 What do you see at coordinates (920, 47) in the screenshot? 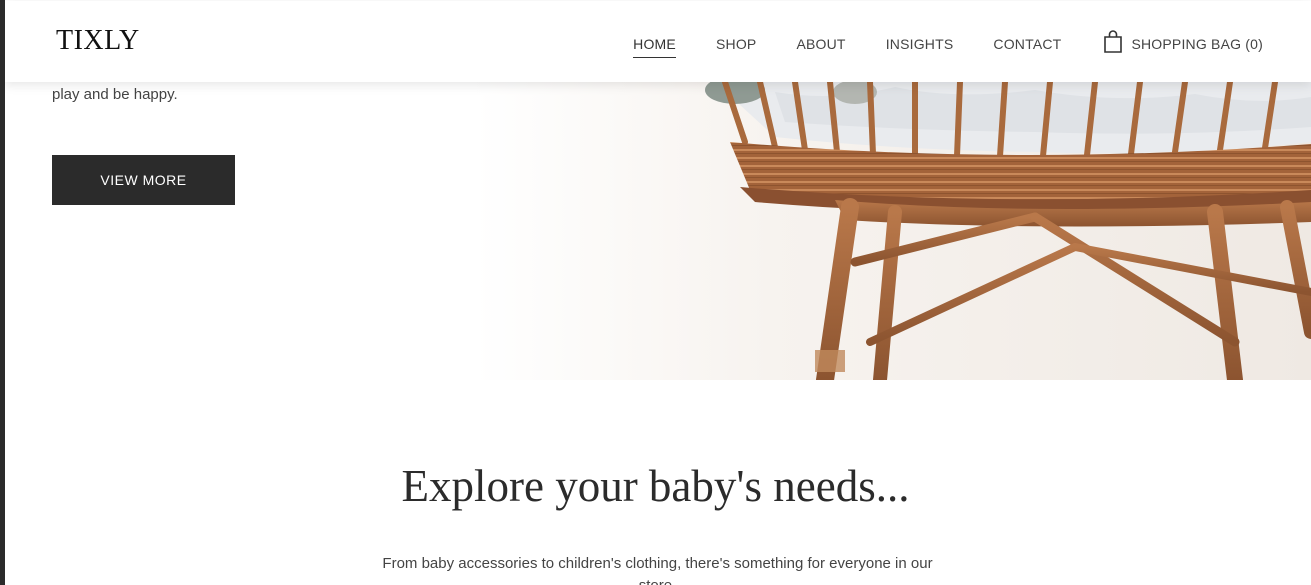
I see `nav-insights: INSIGHTS` at bounding box center [920, 47].